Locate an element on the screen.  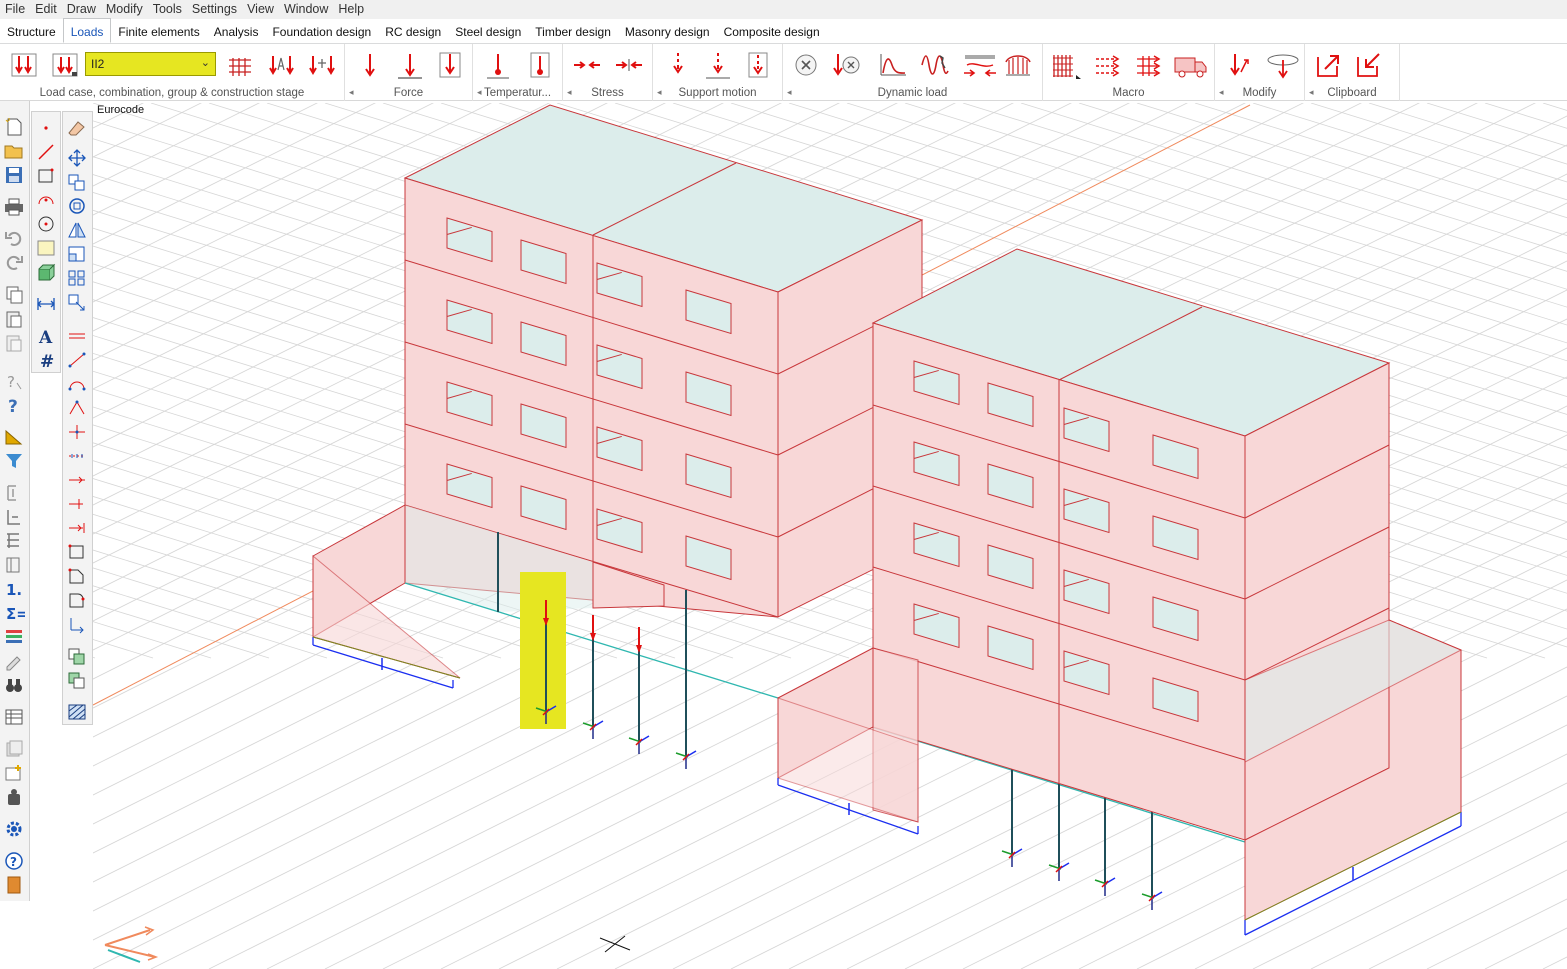
open-file-button is located at coordinates (15, 152).